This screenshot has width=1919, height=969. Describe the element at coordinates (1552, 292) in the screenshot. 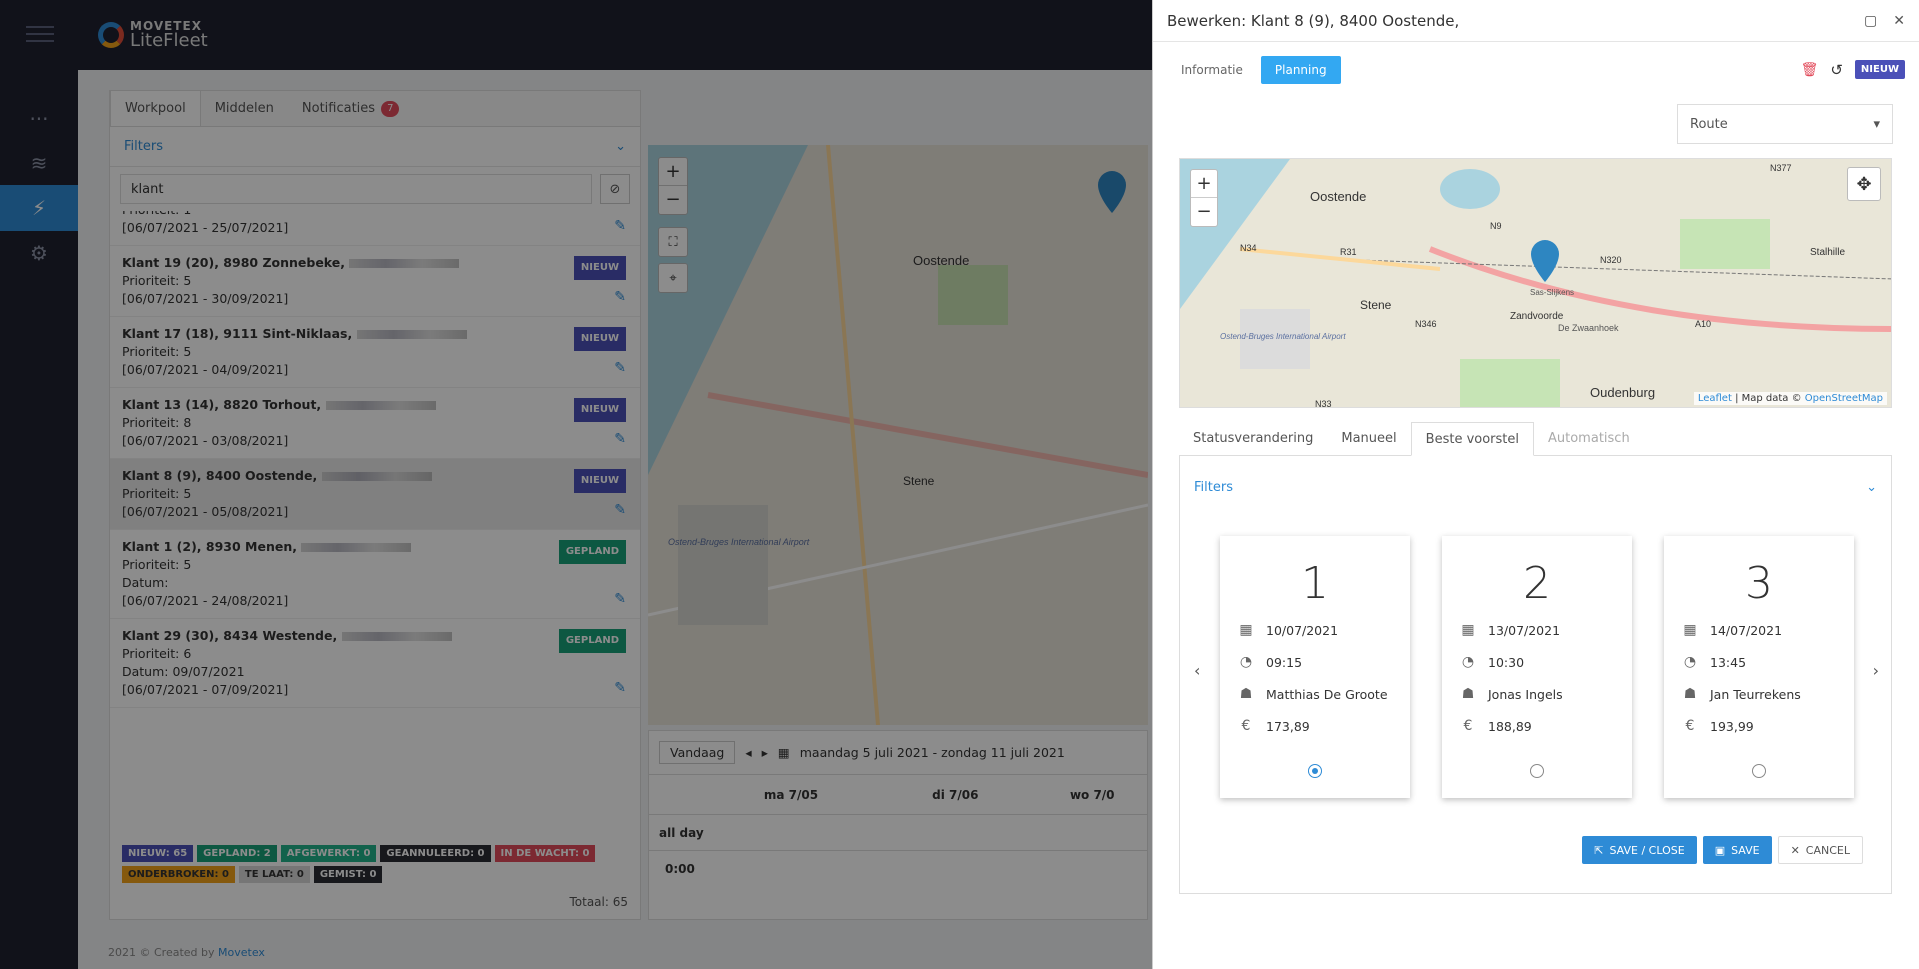

I see `map-place: Sas-Slijkens` at that location.